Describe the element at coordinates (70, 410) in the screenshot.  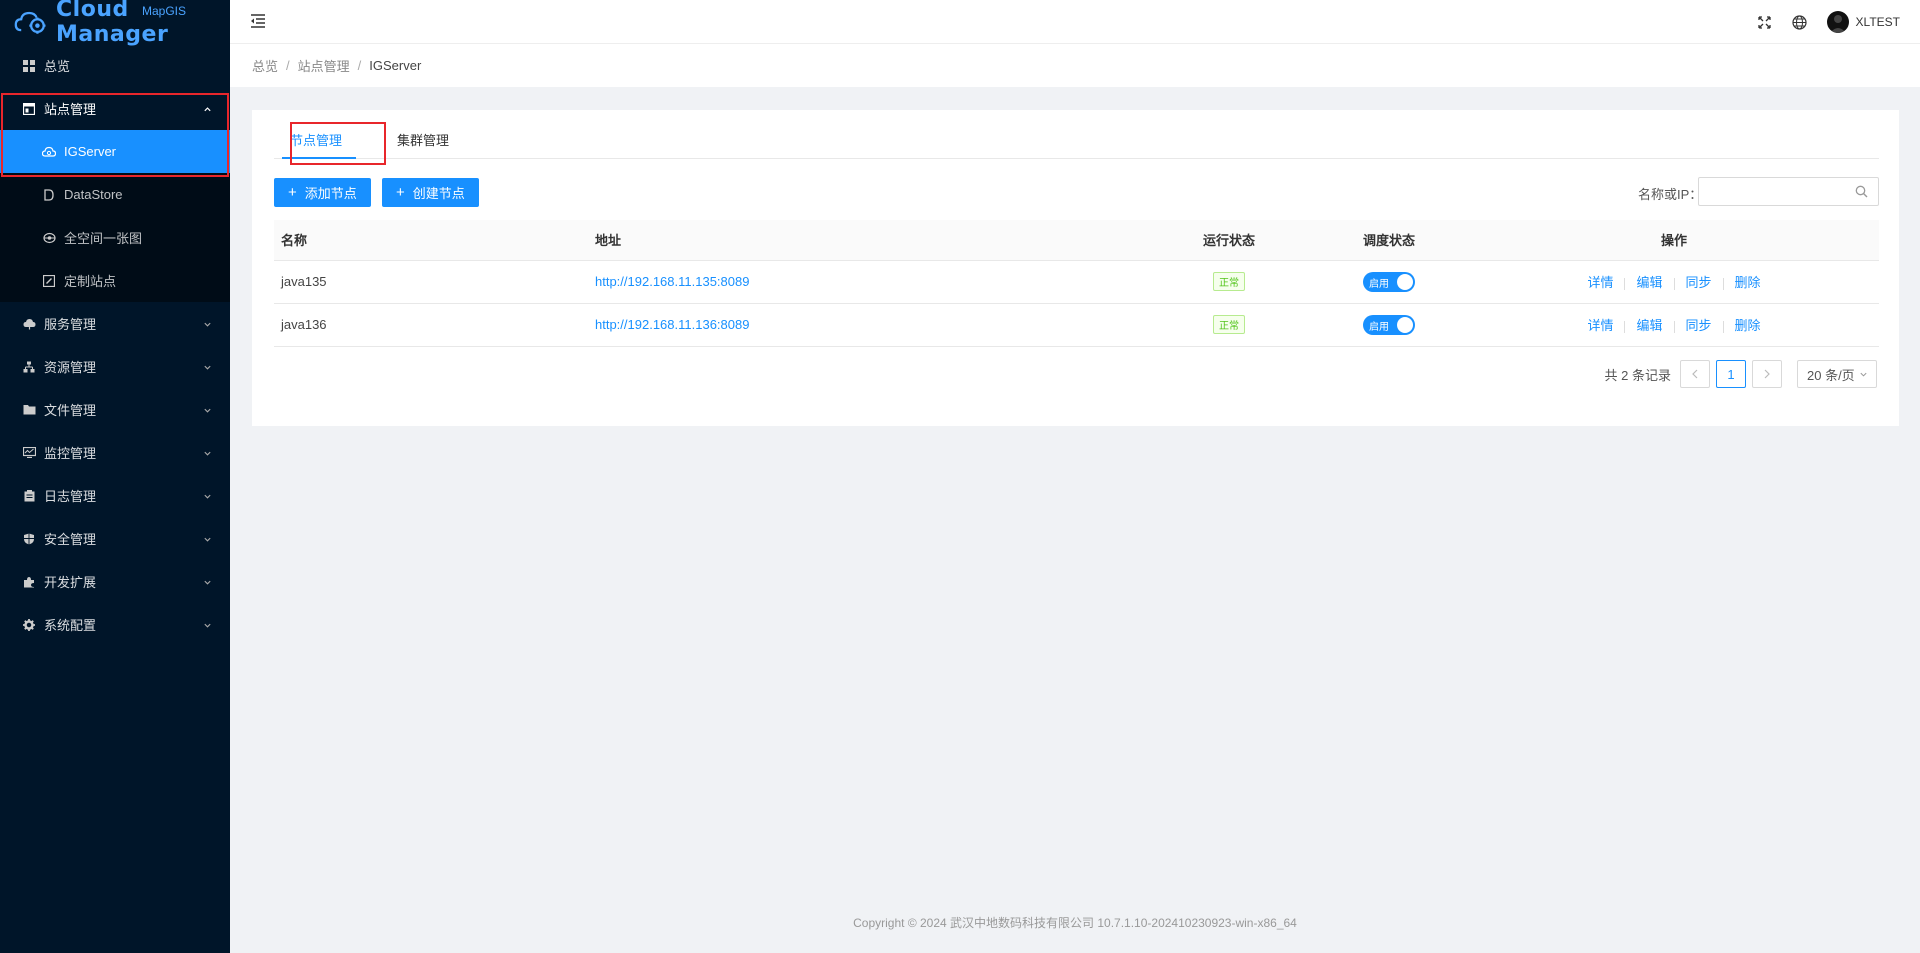
I see `sidebar-item-label: 文件管理` at that location.